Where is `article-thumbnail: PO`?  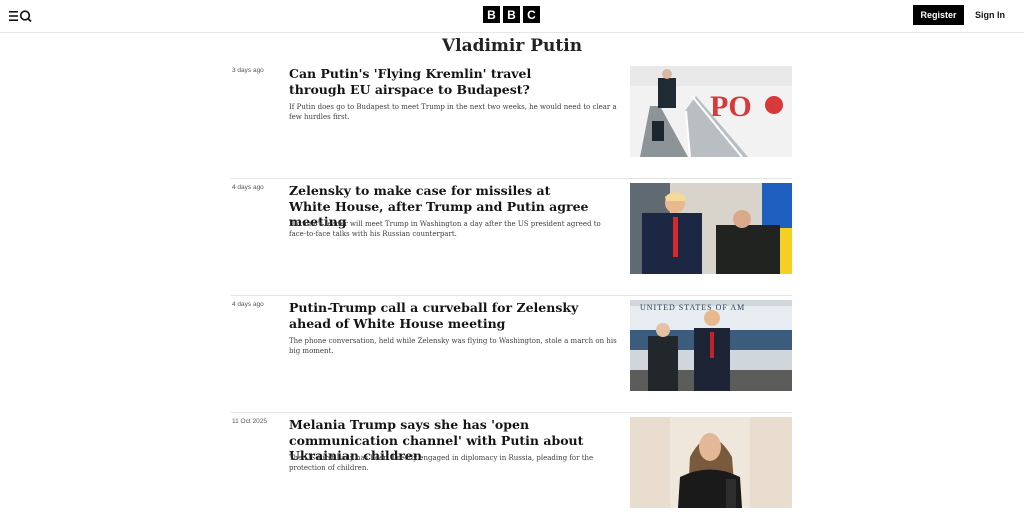
article-thumbnail: PO is located at coordinates (711, 111).